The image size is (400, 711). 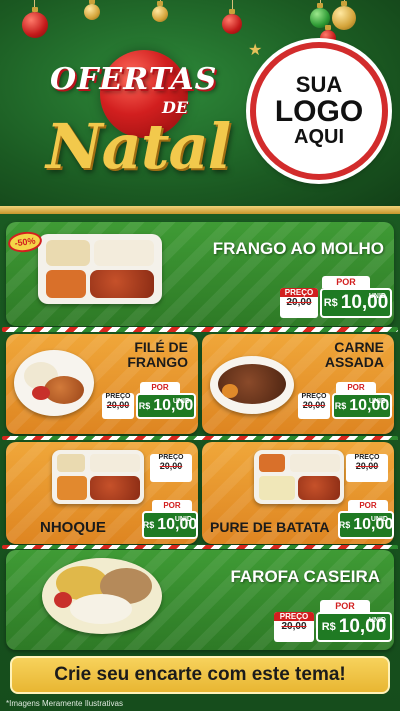 I want to click on item-name-line1: CARNE, so click(x=359, y=347).